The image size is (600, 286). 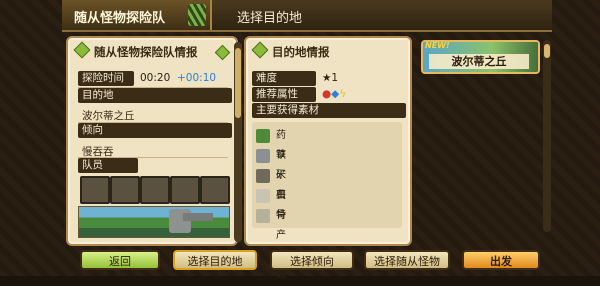 I want to click on destination-label: 目的地, so click(x=155, y=95).